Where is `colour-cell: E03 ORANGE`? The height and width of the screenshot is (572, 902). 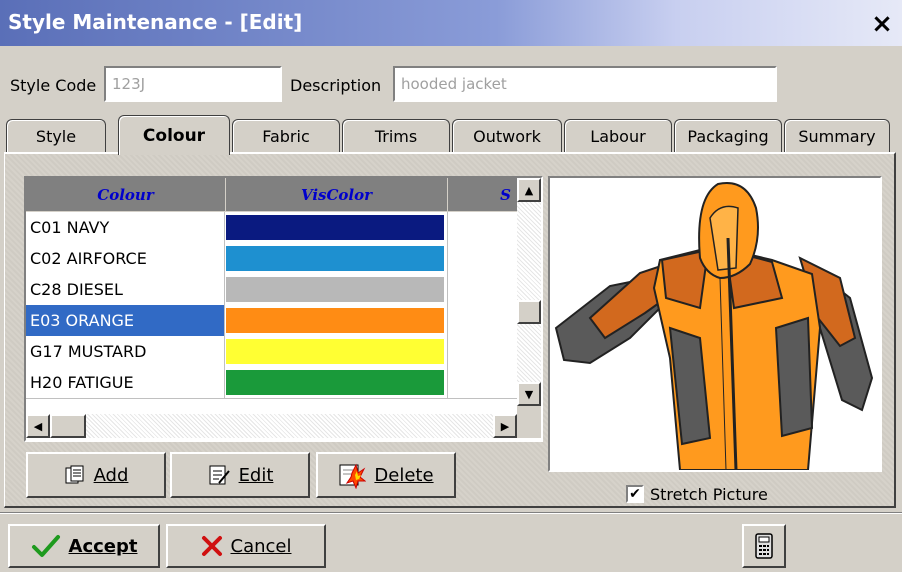 colour-cell: E03 ORANGE is located at coordinates (82, 320).